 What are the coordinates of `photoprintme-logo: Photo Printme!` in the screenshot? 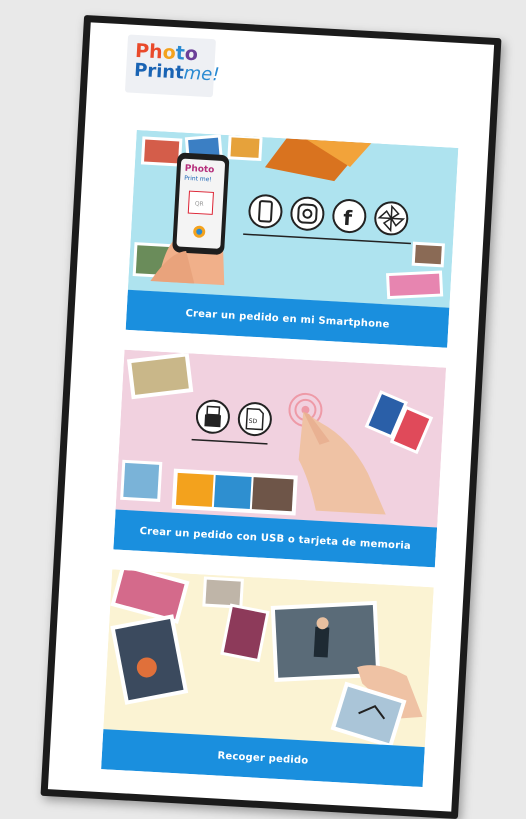 It's located at (172, 66).